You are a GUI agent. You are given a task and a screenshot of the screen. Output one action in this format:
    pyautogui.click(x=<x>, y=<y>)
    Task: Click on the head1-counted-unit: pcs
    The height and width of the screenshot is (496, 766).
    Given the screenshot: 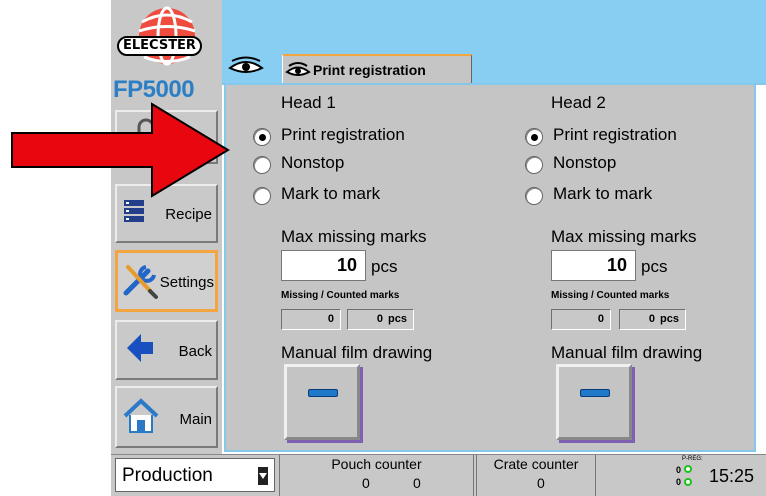 What is the action you would take?
    pyautogui.click(x=397, y=319)
    